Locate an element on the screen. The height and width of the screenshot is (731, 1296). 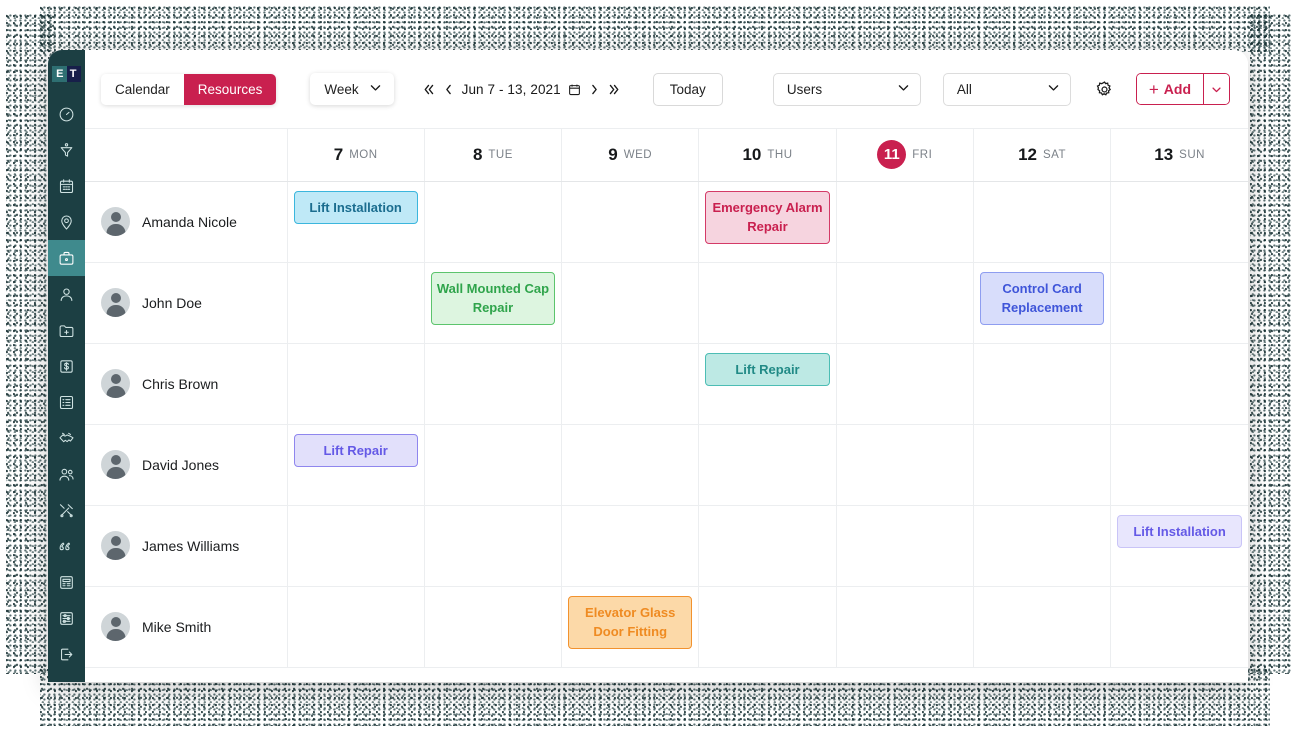
sidebar-item-dashboard is located at coordinates (66, 114).